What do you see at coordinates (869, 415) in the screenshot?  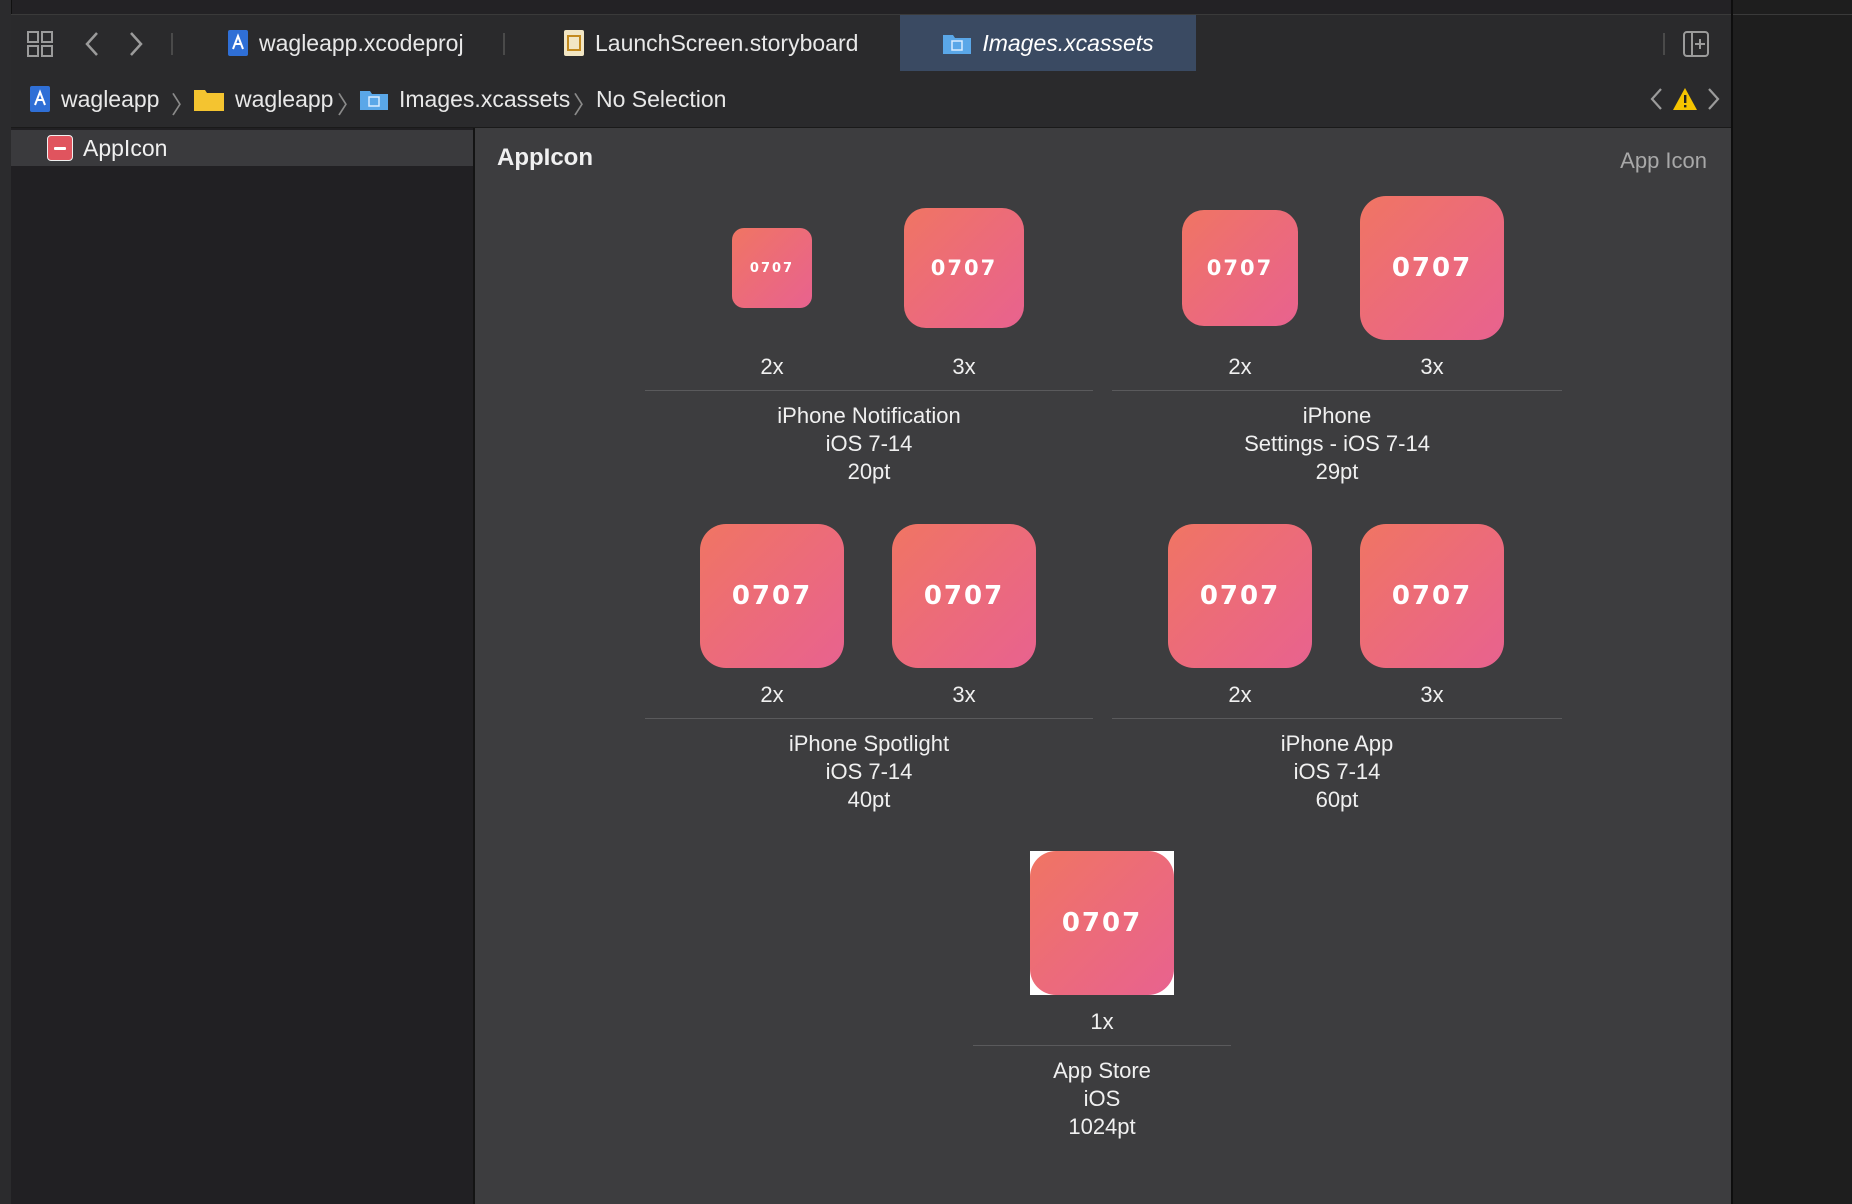 I see `group-label-line: iPhone Notification` at bounding box center [869, 415].